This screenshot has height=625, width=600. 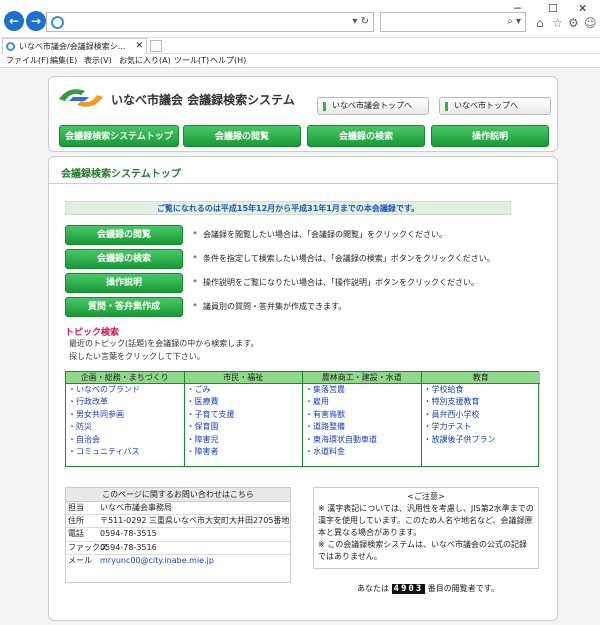 I want to click on topic-desc-2: 探したい言葉をクリックして下さい。, so click(x=137, y=356).